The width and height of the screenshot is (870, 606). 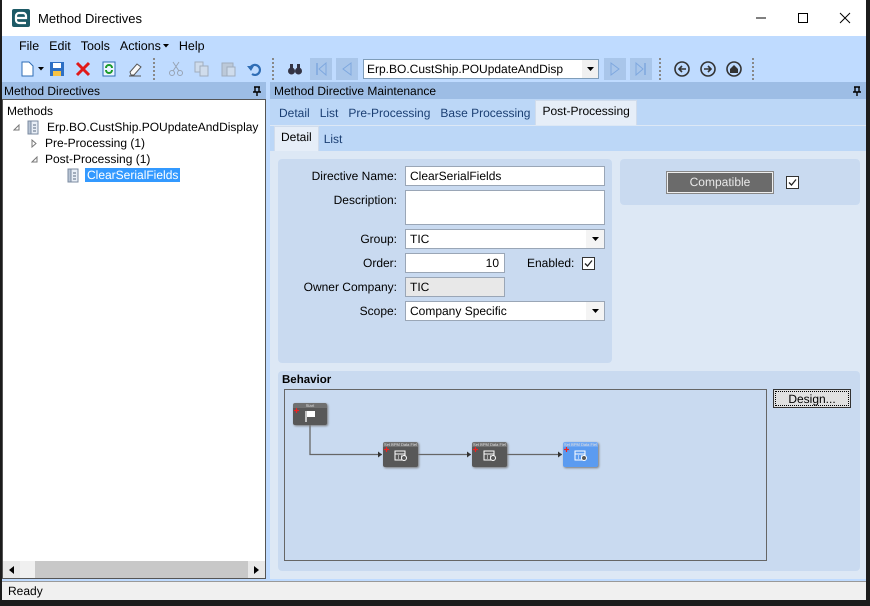 I want to click on dropdown: TIC, so click(x=505, y=239).